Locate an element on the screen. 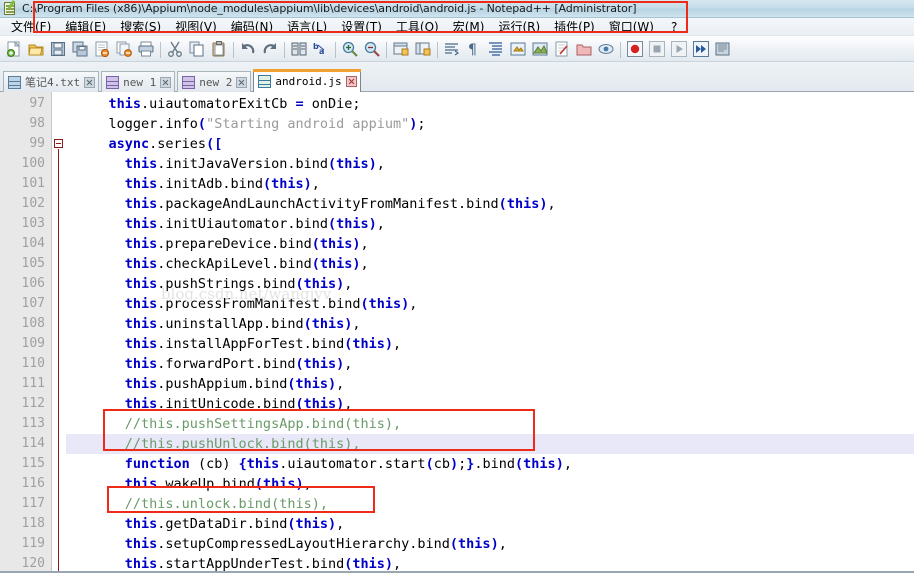  menu-item-settings: 设置(T) is located at coordinates (361, 27).